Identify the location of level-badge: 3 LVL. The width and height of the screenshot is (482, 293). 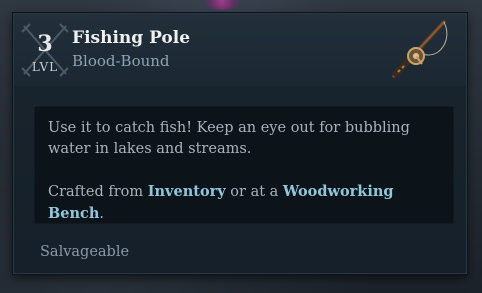
(45, 50).